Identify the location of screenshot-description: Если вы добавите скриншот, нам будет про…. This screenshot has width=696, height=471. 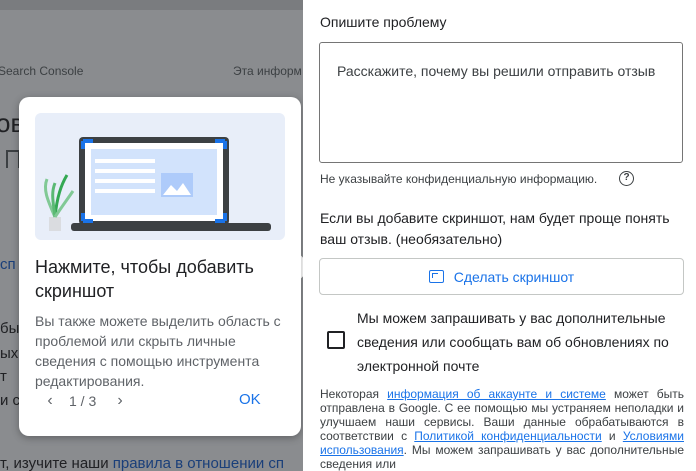
(495, 228).